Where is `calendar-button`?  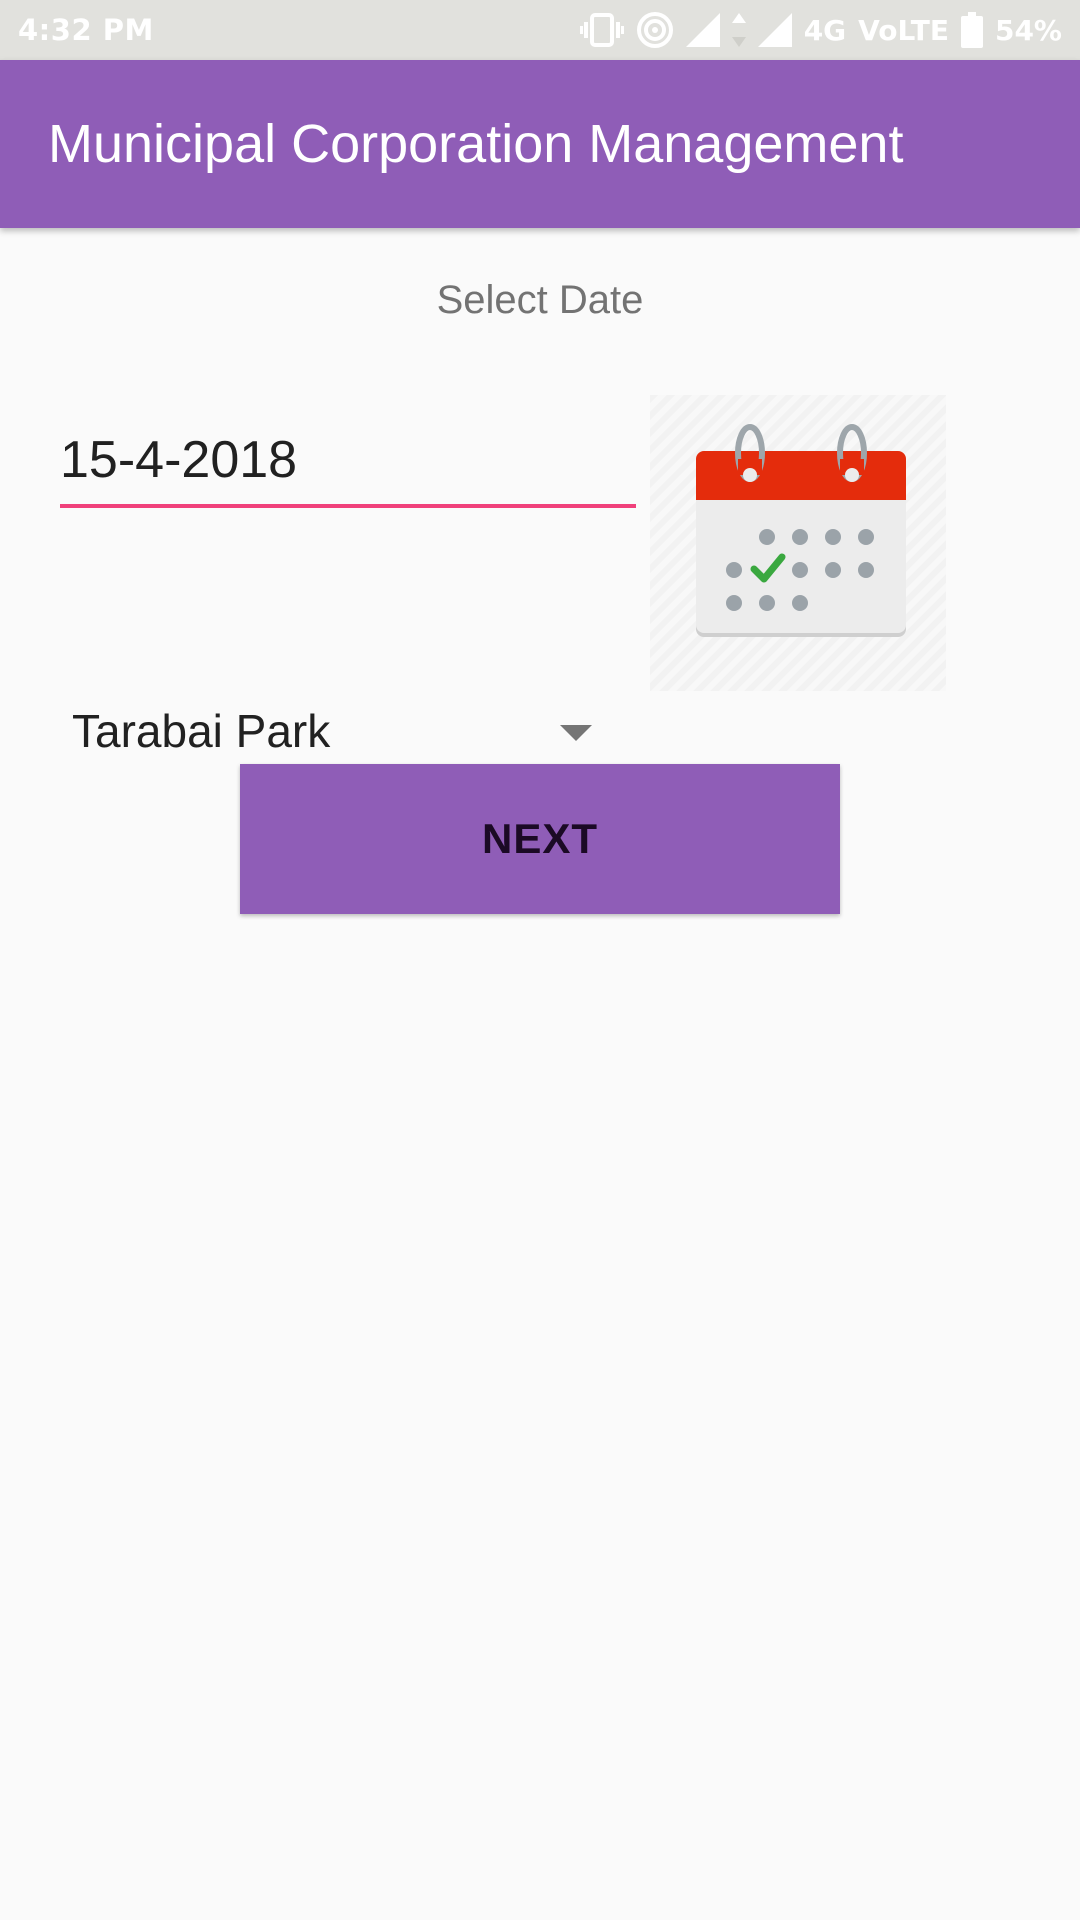
calendar-button is located at coordinates (798, 543).